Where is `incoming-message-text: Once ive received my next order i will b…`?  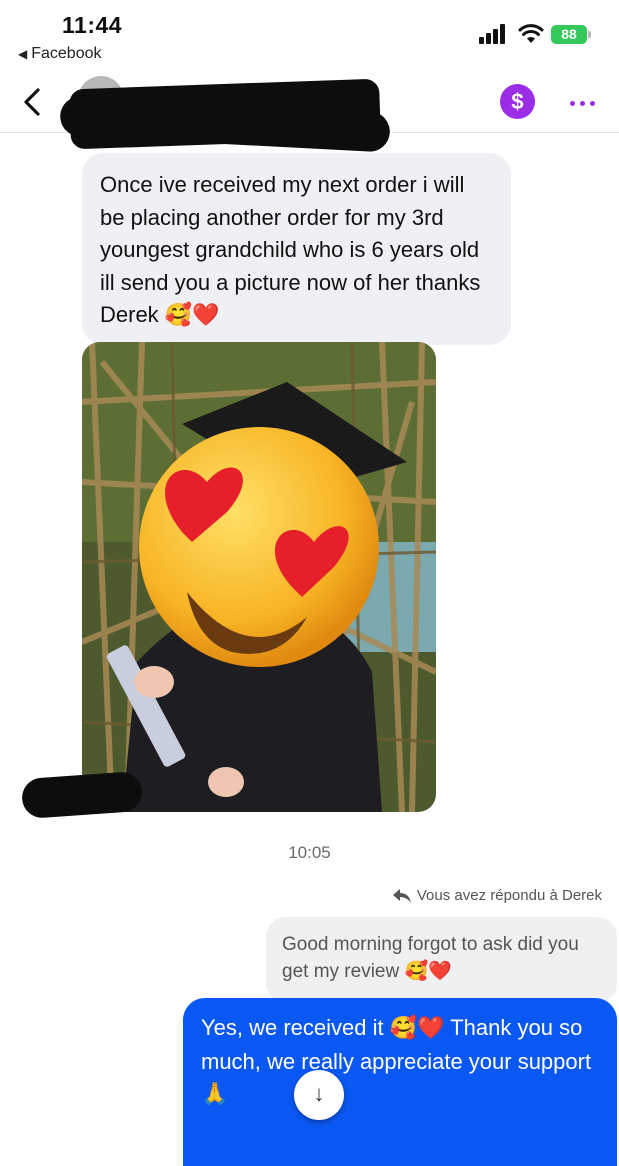
incoming-message-text: Once ive received my next order i will b… is located at coordinates (290, 249).